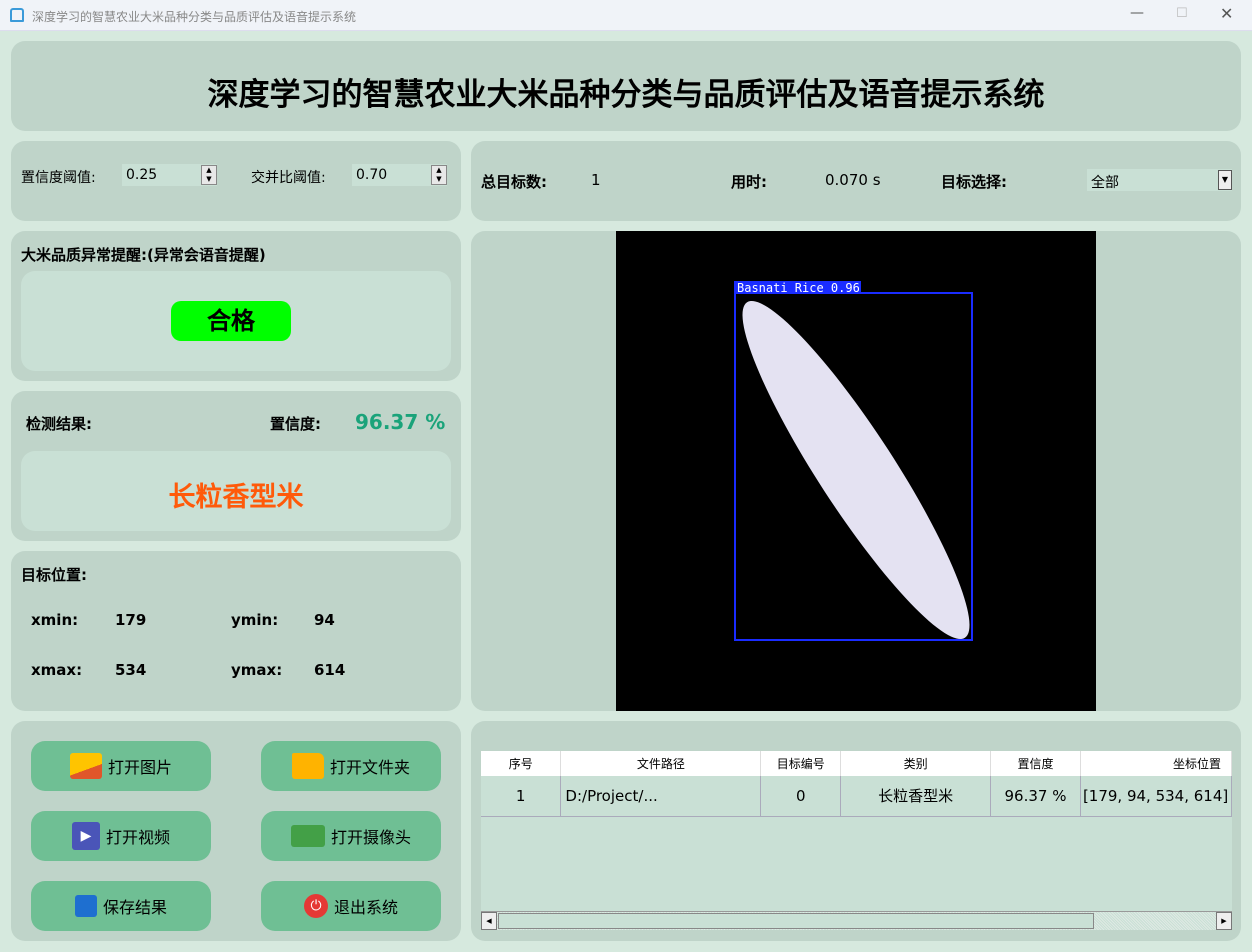 The height and width of the screenshot is (952, 1252). I want to click on folder-icon, so click(307, 766).